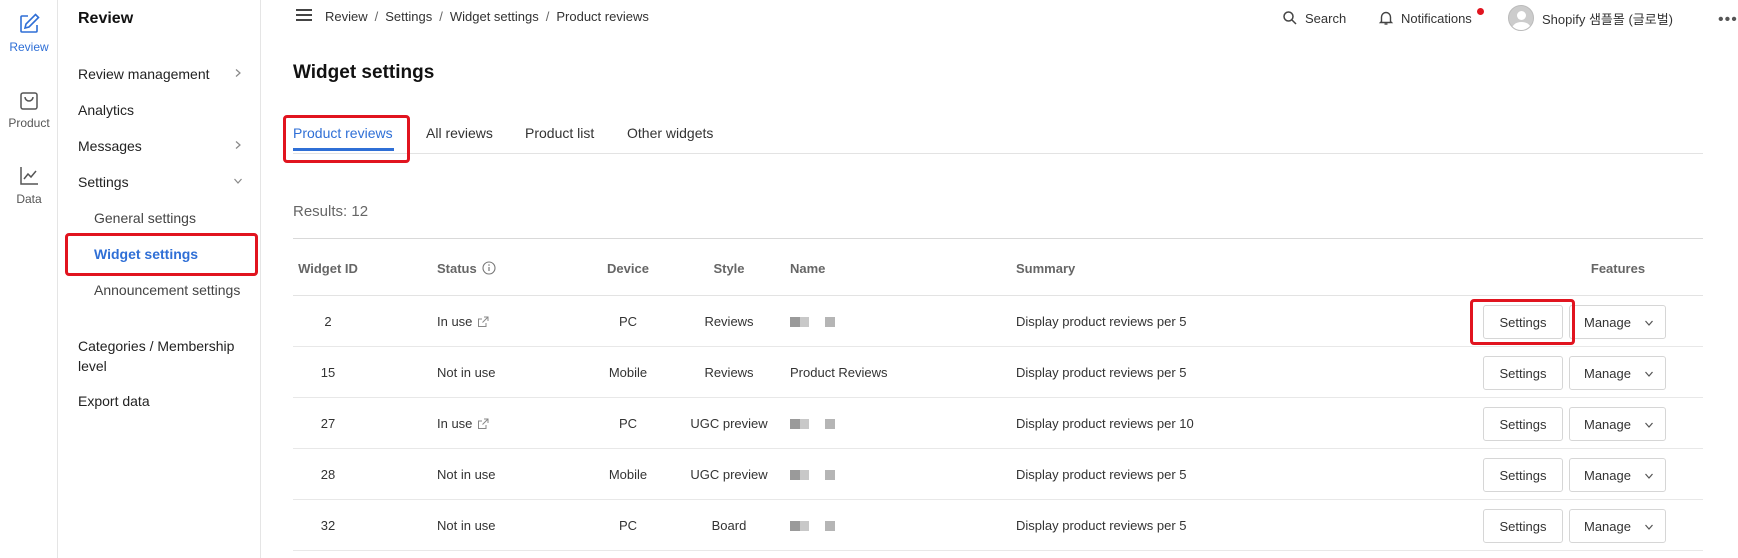 Image resolution: width=1738 pixels, height=558 pixels. I want to click on rail-label-data: Data, so click(29, 199).